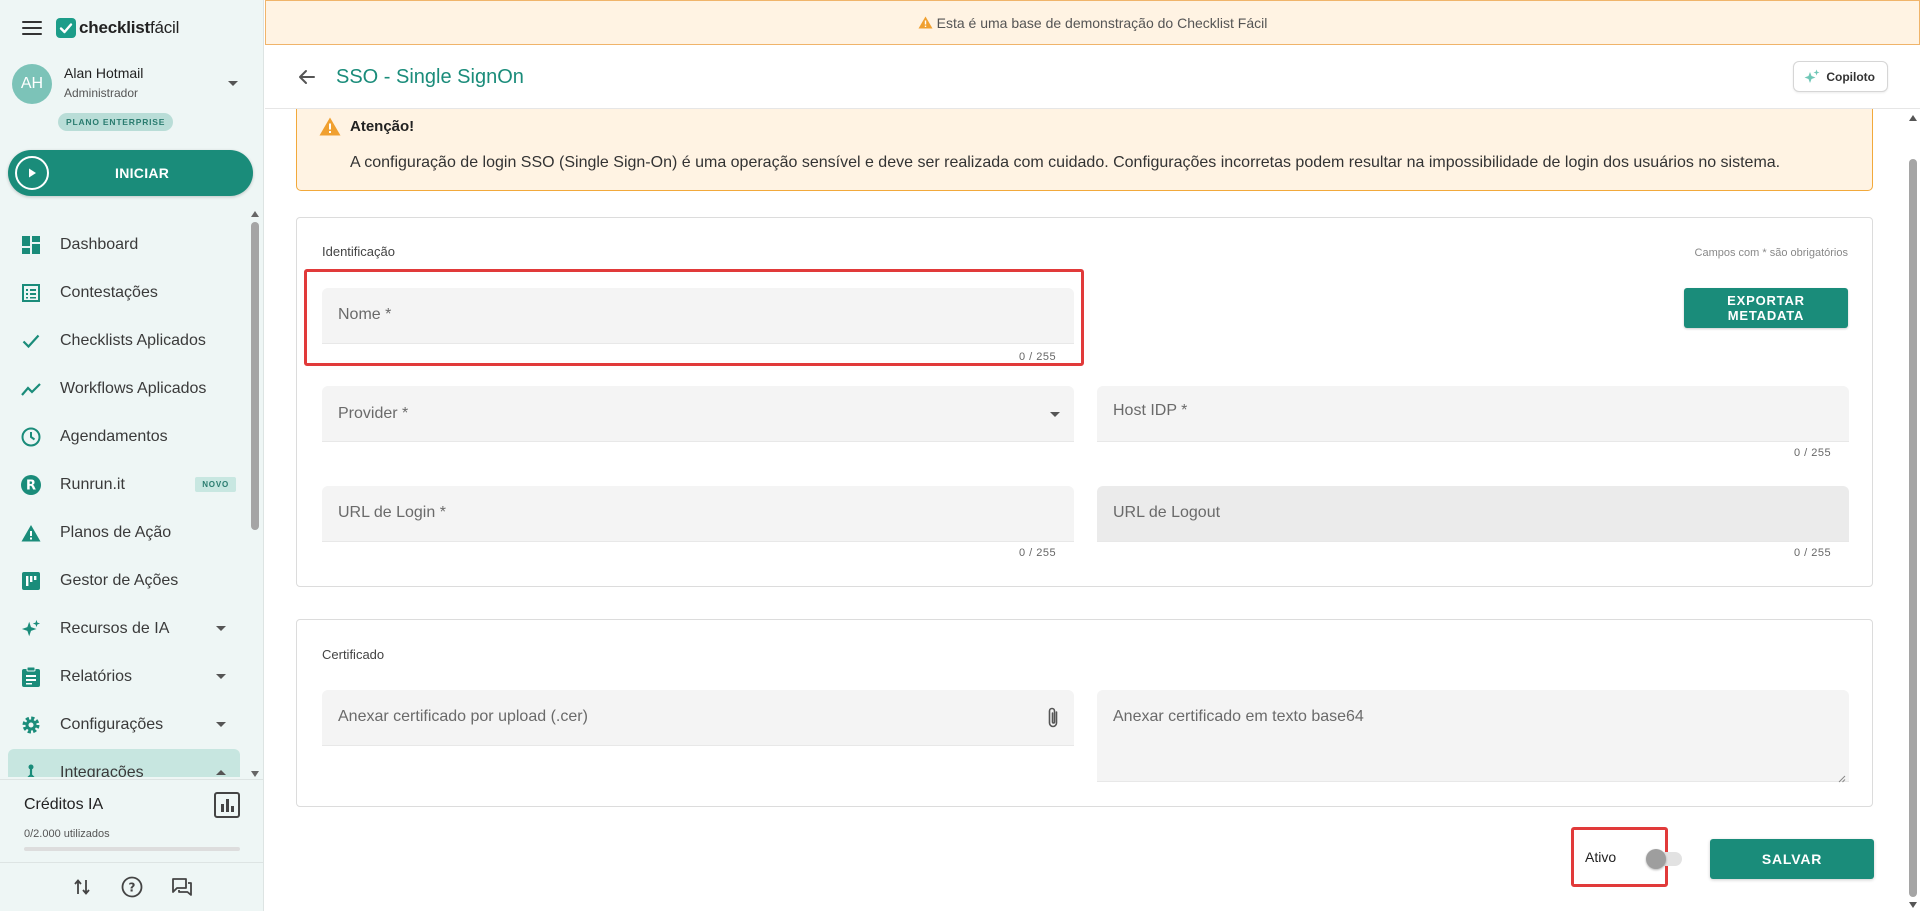 This screenshot has width=1920, height=911. What do you see at coordinates (463, 716) in the screenshot?
I see `certificate-upload-label: Anexar certificado por upload (.cer)` at bounding box center [463, 716].